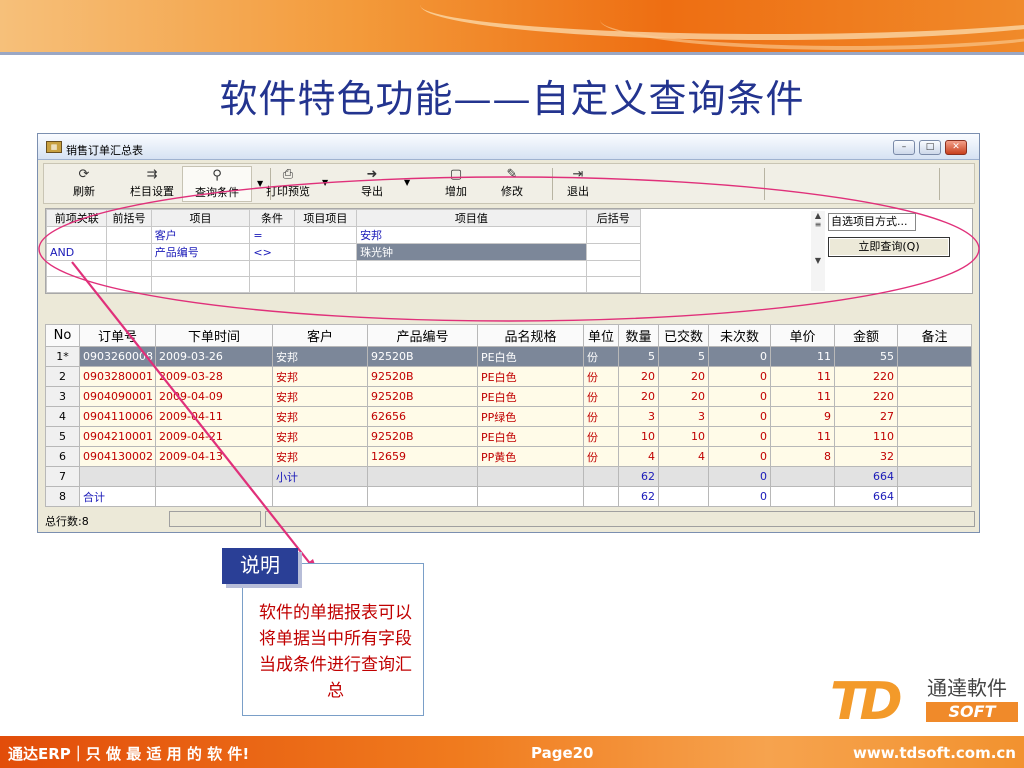 The image size is (1024, 768). Describe the element at coordinates (200, 252) in the screenshot. I see `criteria-cell: 产品编号` at that location.